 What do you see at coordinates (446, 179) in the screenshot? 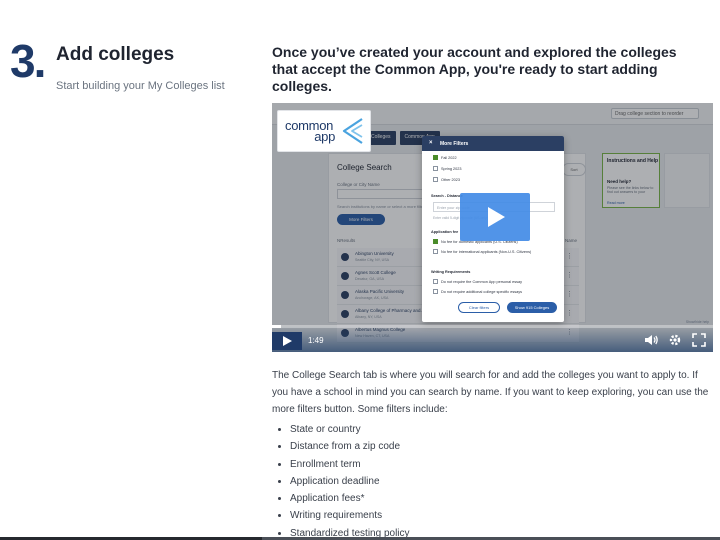
I see `term-option: Other 2023` at bounding box center [446, 179].